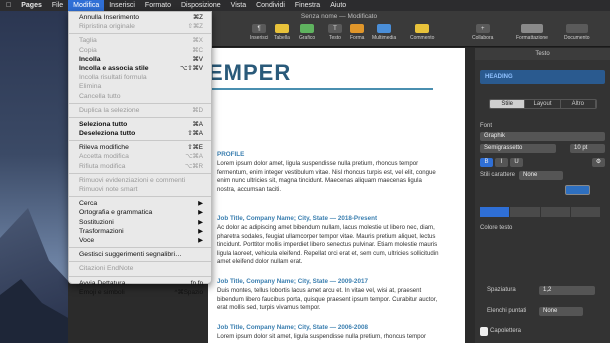  Describe the element at coordinates (140, 231) in the screenshot. I see `menu-item: Trasformazioni ▶` at that location.